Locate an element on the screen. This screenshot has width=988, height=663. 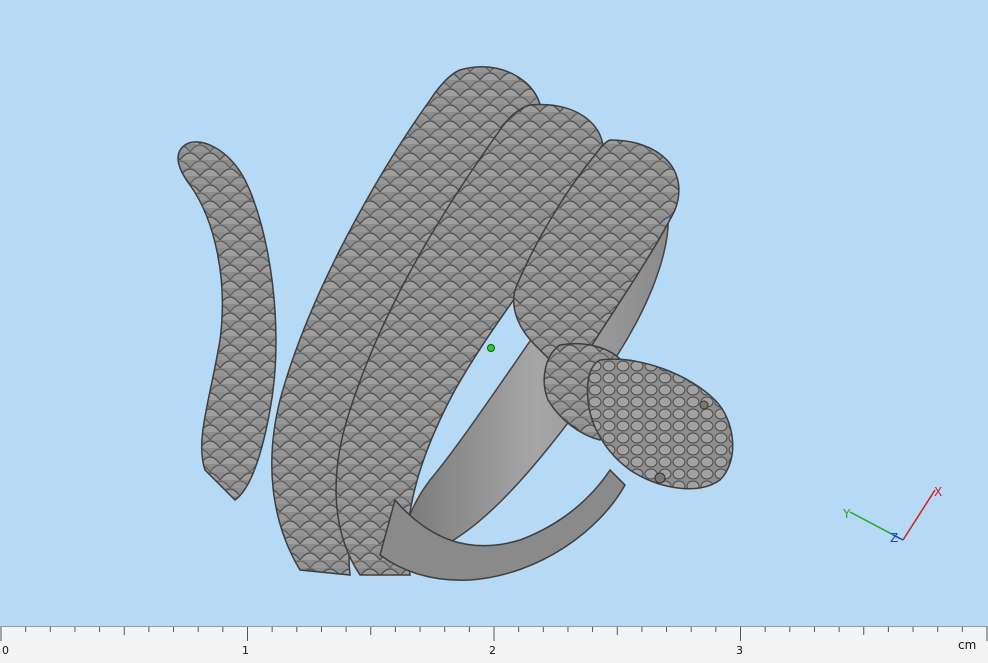
snake-tail is located at coordinates (227, 321).